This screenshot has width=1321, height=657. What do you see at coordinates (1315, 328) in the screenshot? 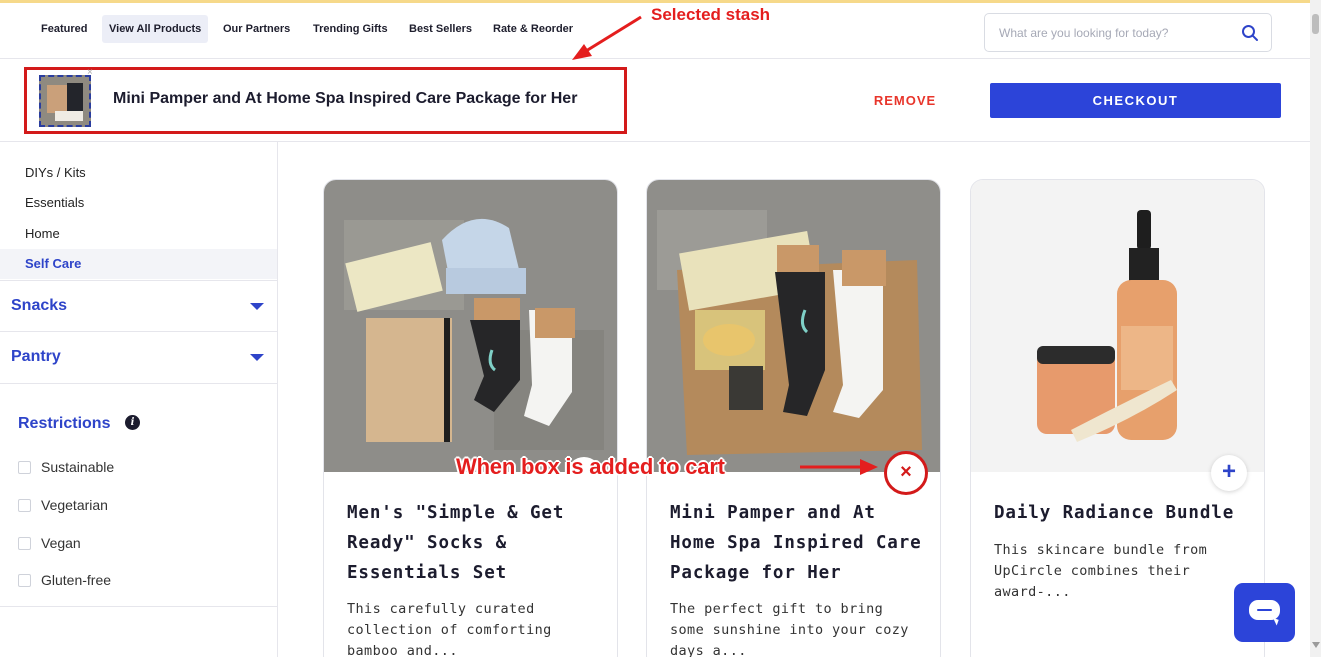
I see `page-scrollbar` at bounding box center [1315, 328].